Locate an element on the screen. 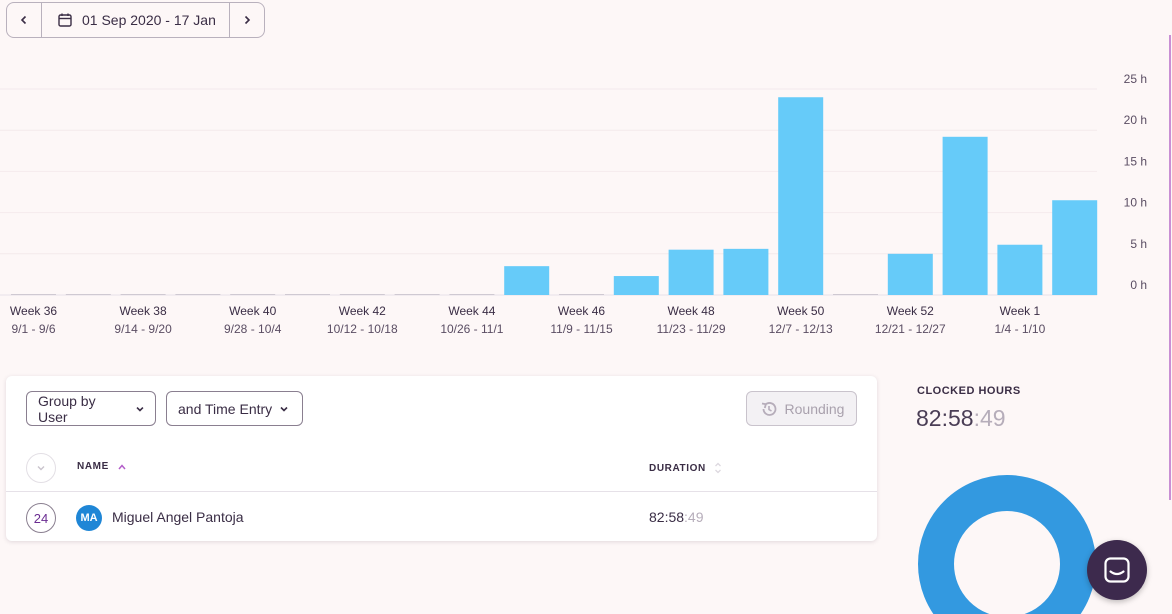 This screenshot has height=614, width=1172. entry-count-badge: 24 is located at coordinates (41, 518).